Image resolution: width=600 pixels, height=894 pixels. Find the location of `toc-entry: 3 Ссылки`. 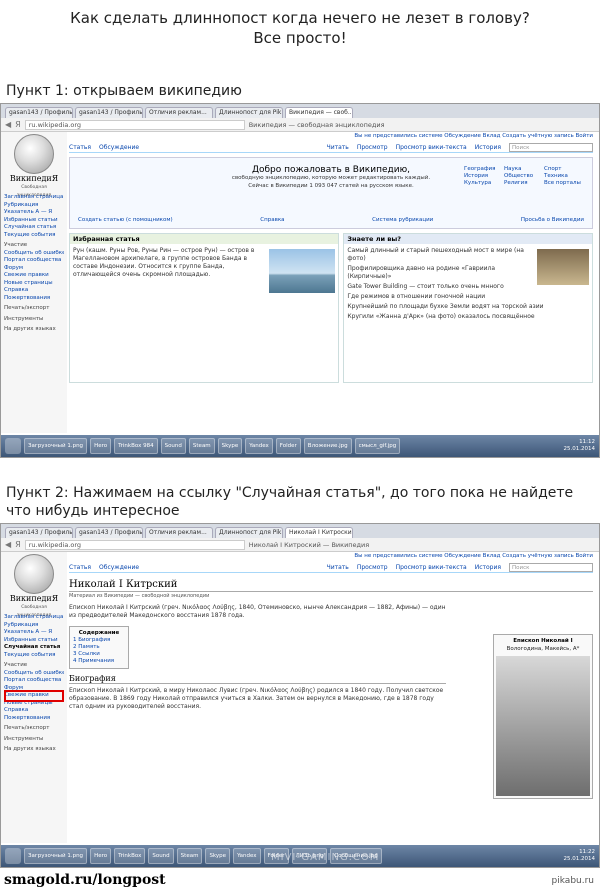

toc-entry: 3 Ссылки is located at coordinates (99, 654).